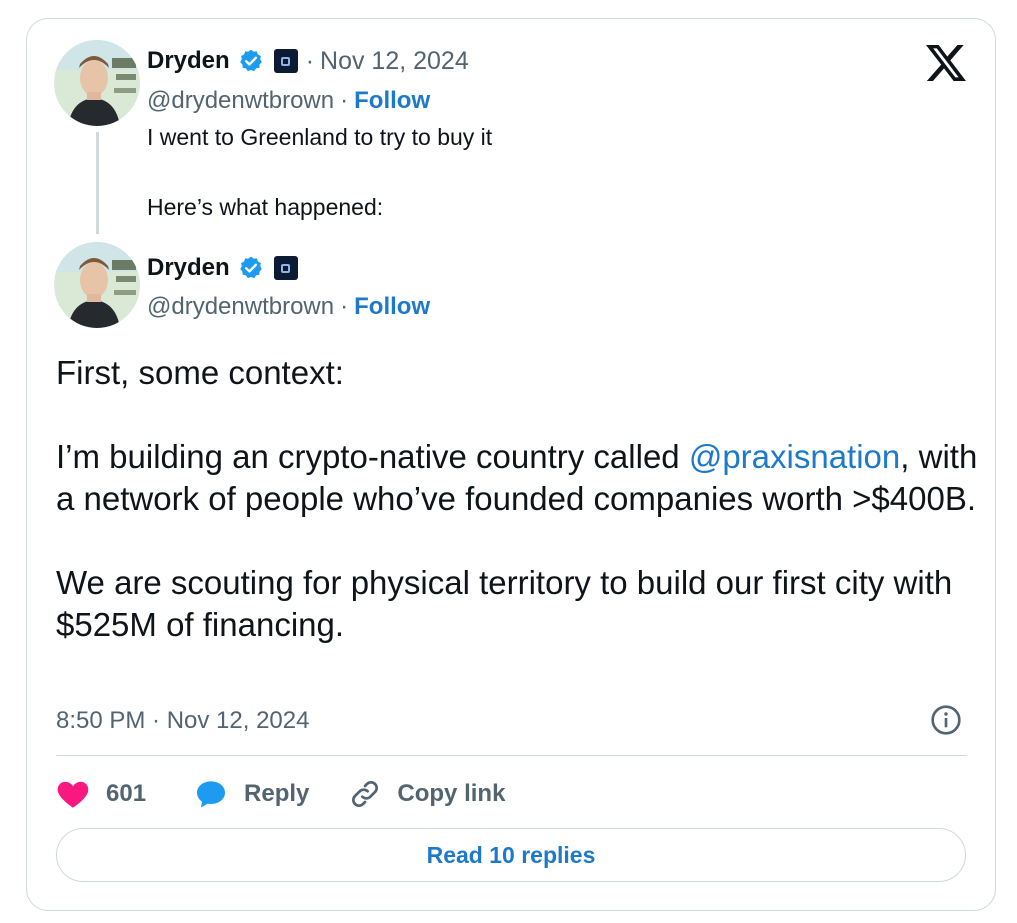 This screenshot has width=1017, height=923. What do you see at coordinates (946, 720) in the screenshot?
I see `info-icon` at bounding box center [946, 720].